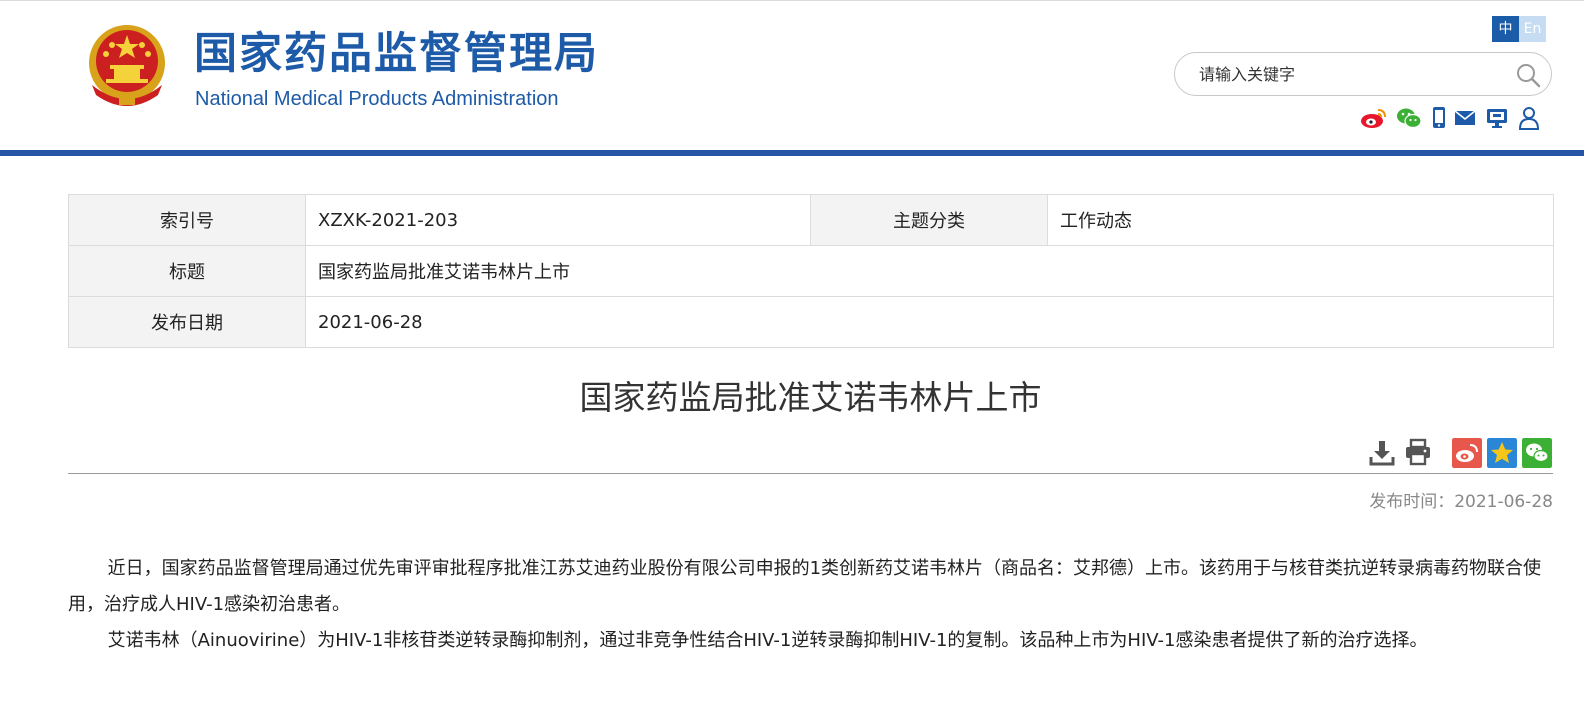 The image size is (1584, 726). What do you see at coordinates (1418, 452) in the screenshot?
I see `print-icon` at bounding box center [1418, 452].